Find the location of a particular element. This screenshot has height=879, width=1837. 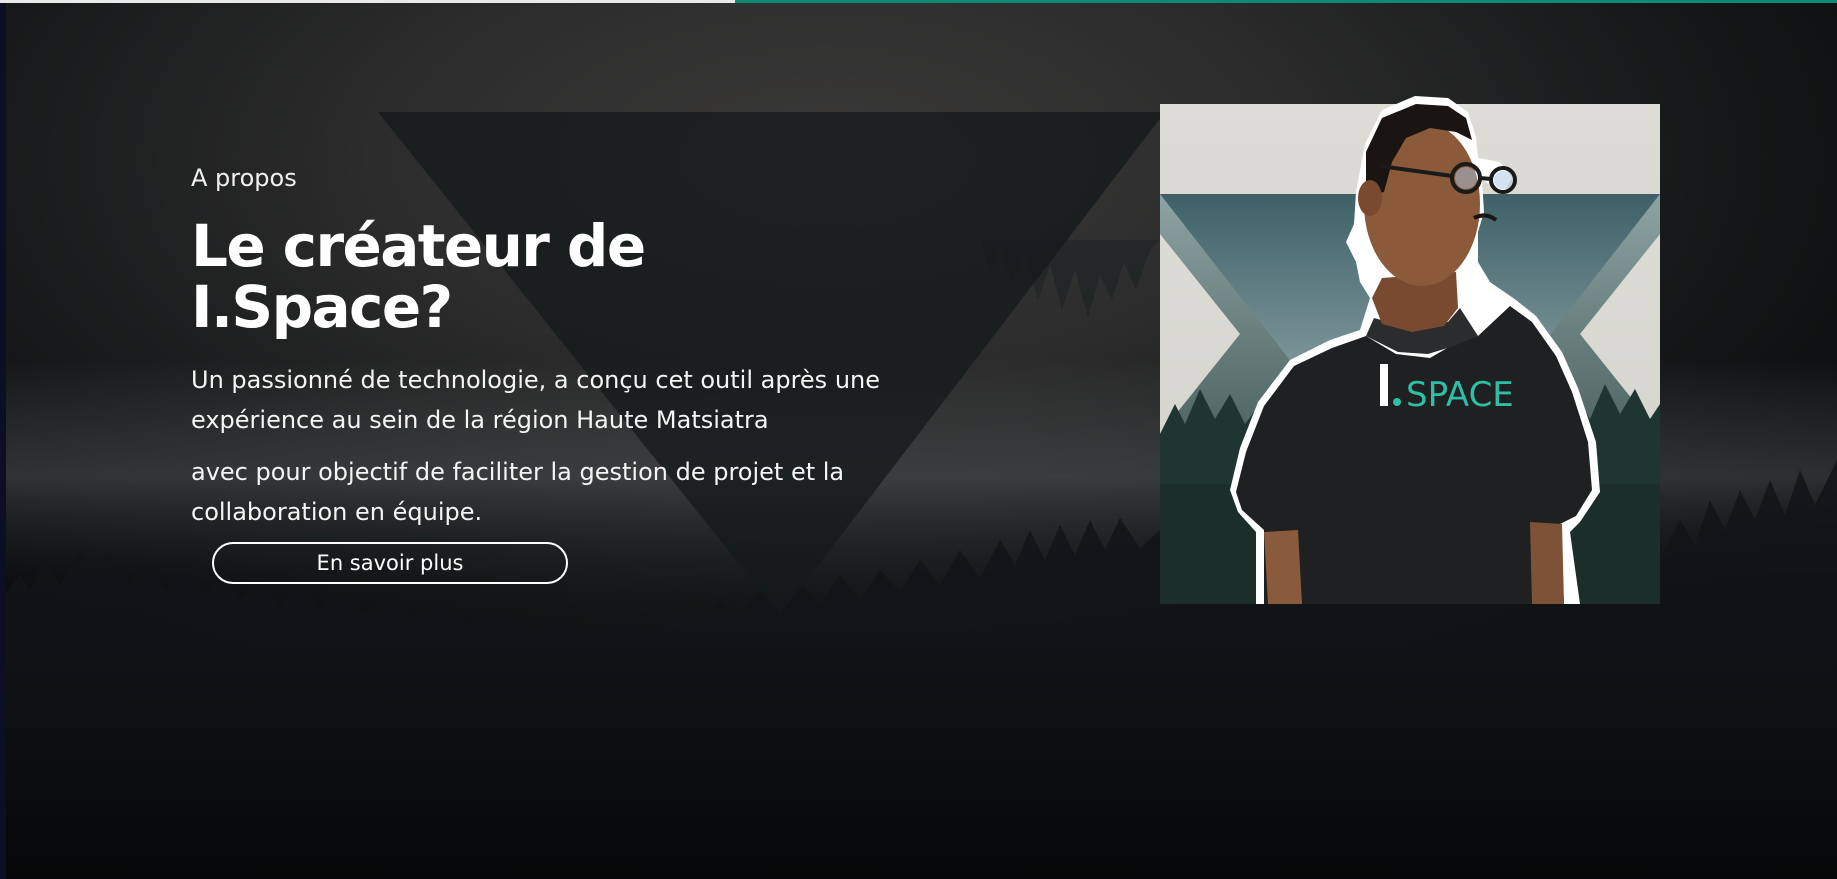

section-eyebrow: A propos is located at coordinates (244, 178).